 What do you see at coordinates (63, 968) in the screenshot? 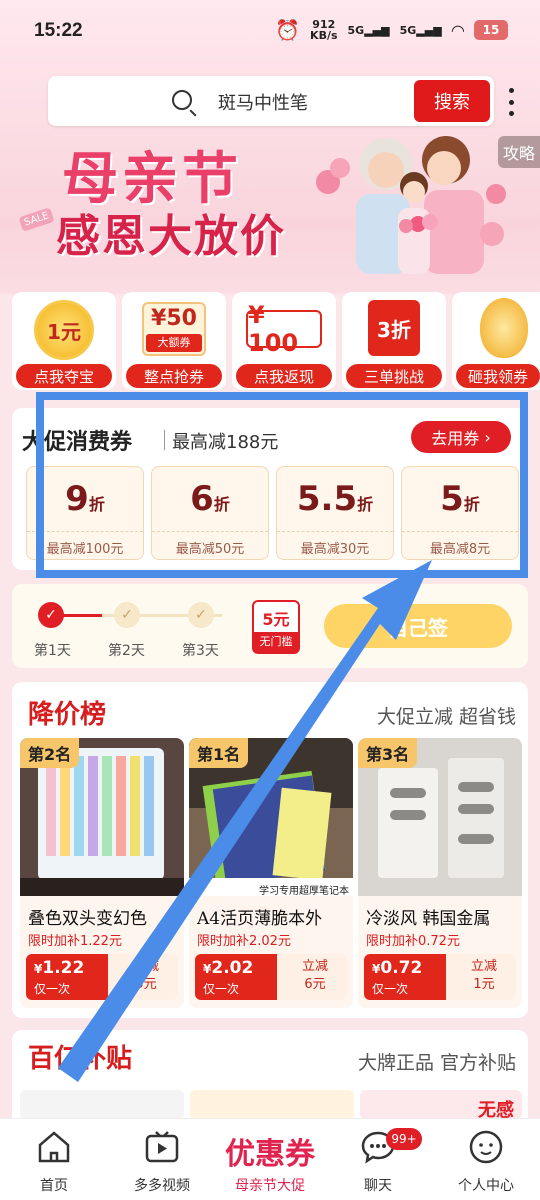
I see `product-price: 1.22` at bounding box center [63, 968].